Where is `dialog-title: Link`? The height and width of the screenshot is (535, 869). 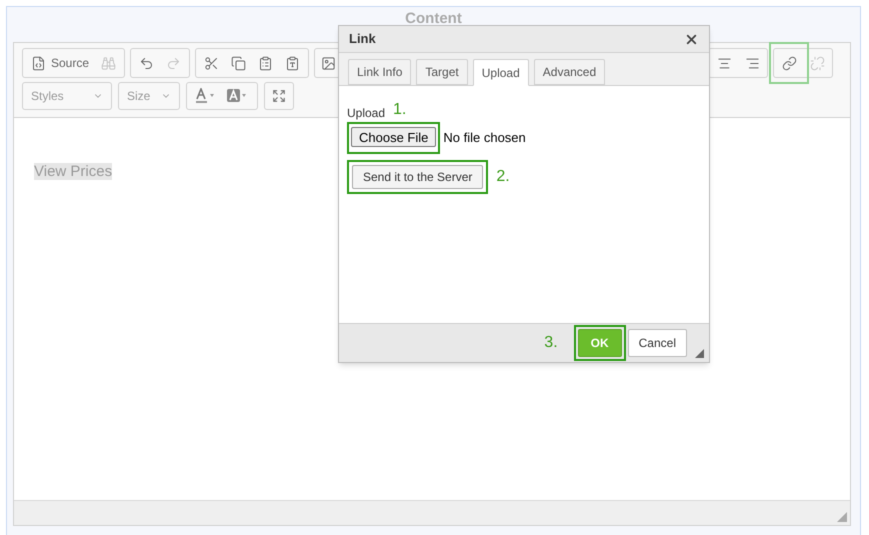 dialog-title: Link is located at coordinates (362, 39).